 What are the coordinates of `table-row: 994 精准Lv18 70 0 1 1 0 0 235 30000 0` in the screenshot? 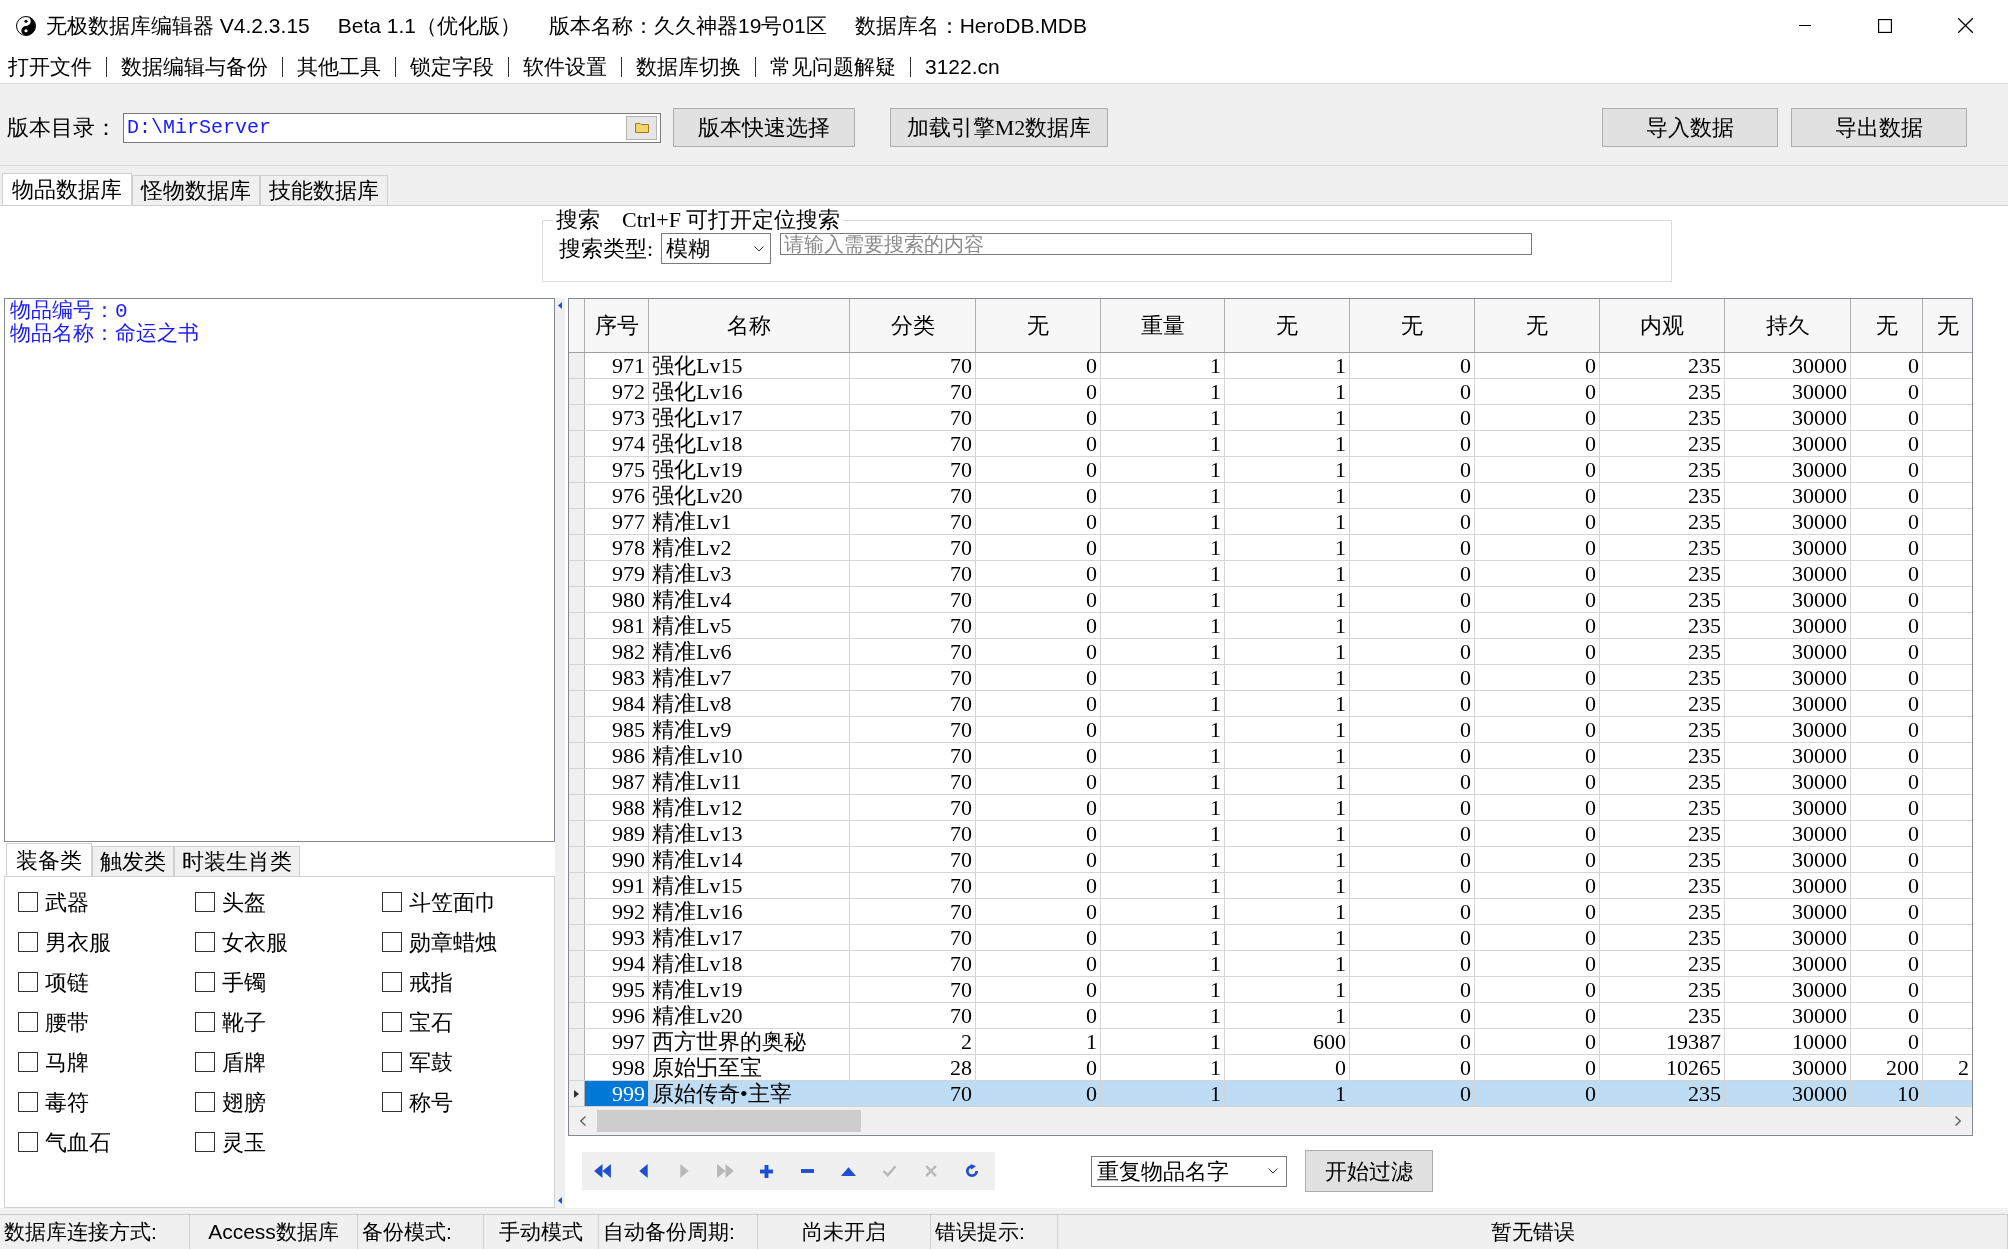 It's located at (1270, 964).